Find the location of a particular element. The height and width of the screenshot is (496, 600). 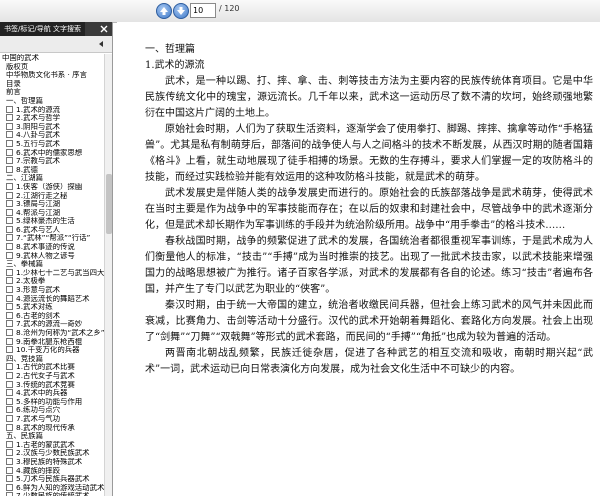

bookmark-item: 一、哲理篇 is located at coordinates (53, 101).